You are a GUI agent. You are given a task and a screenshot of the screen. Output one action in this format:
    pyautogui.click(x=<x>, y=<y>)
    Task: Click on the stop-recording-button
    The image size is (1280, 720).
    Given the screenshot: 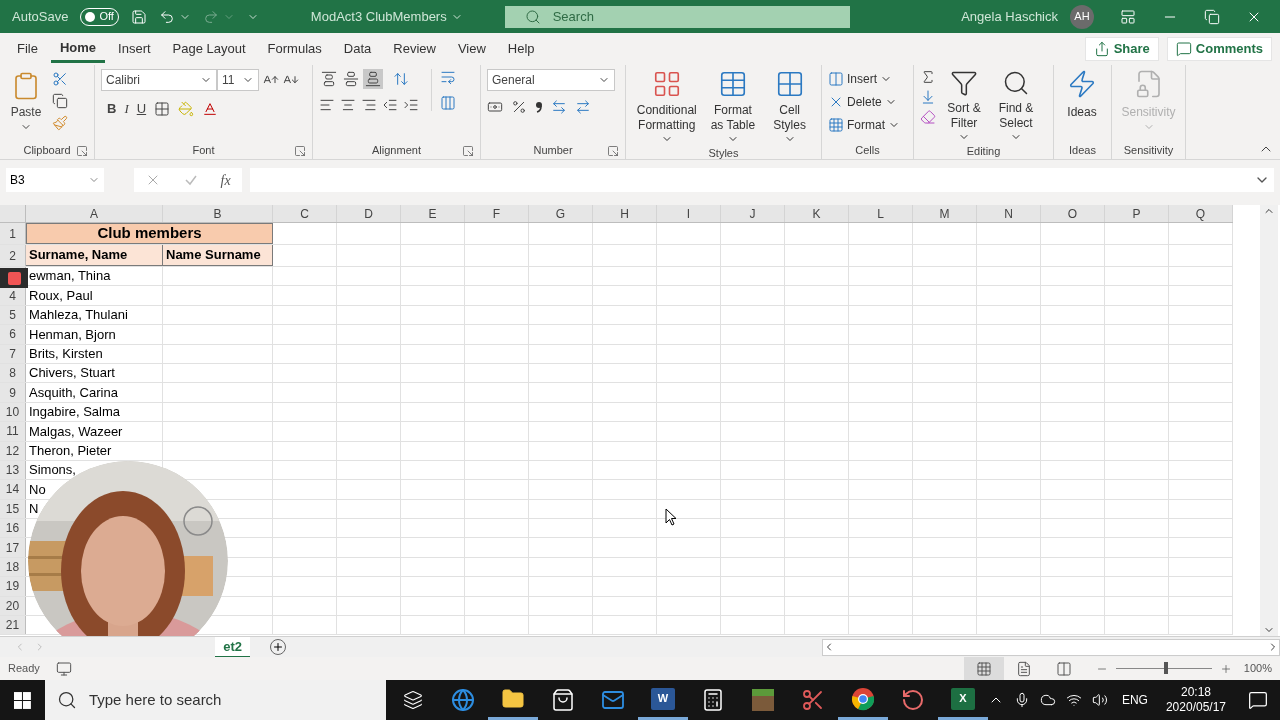 What is the action you would take?
    pyautogui.click(x=14, y=278)
    